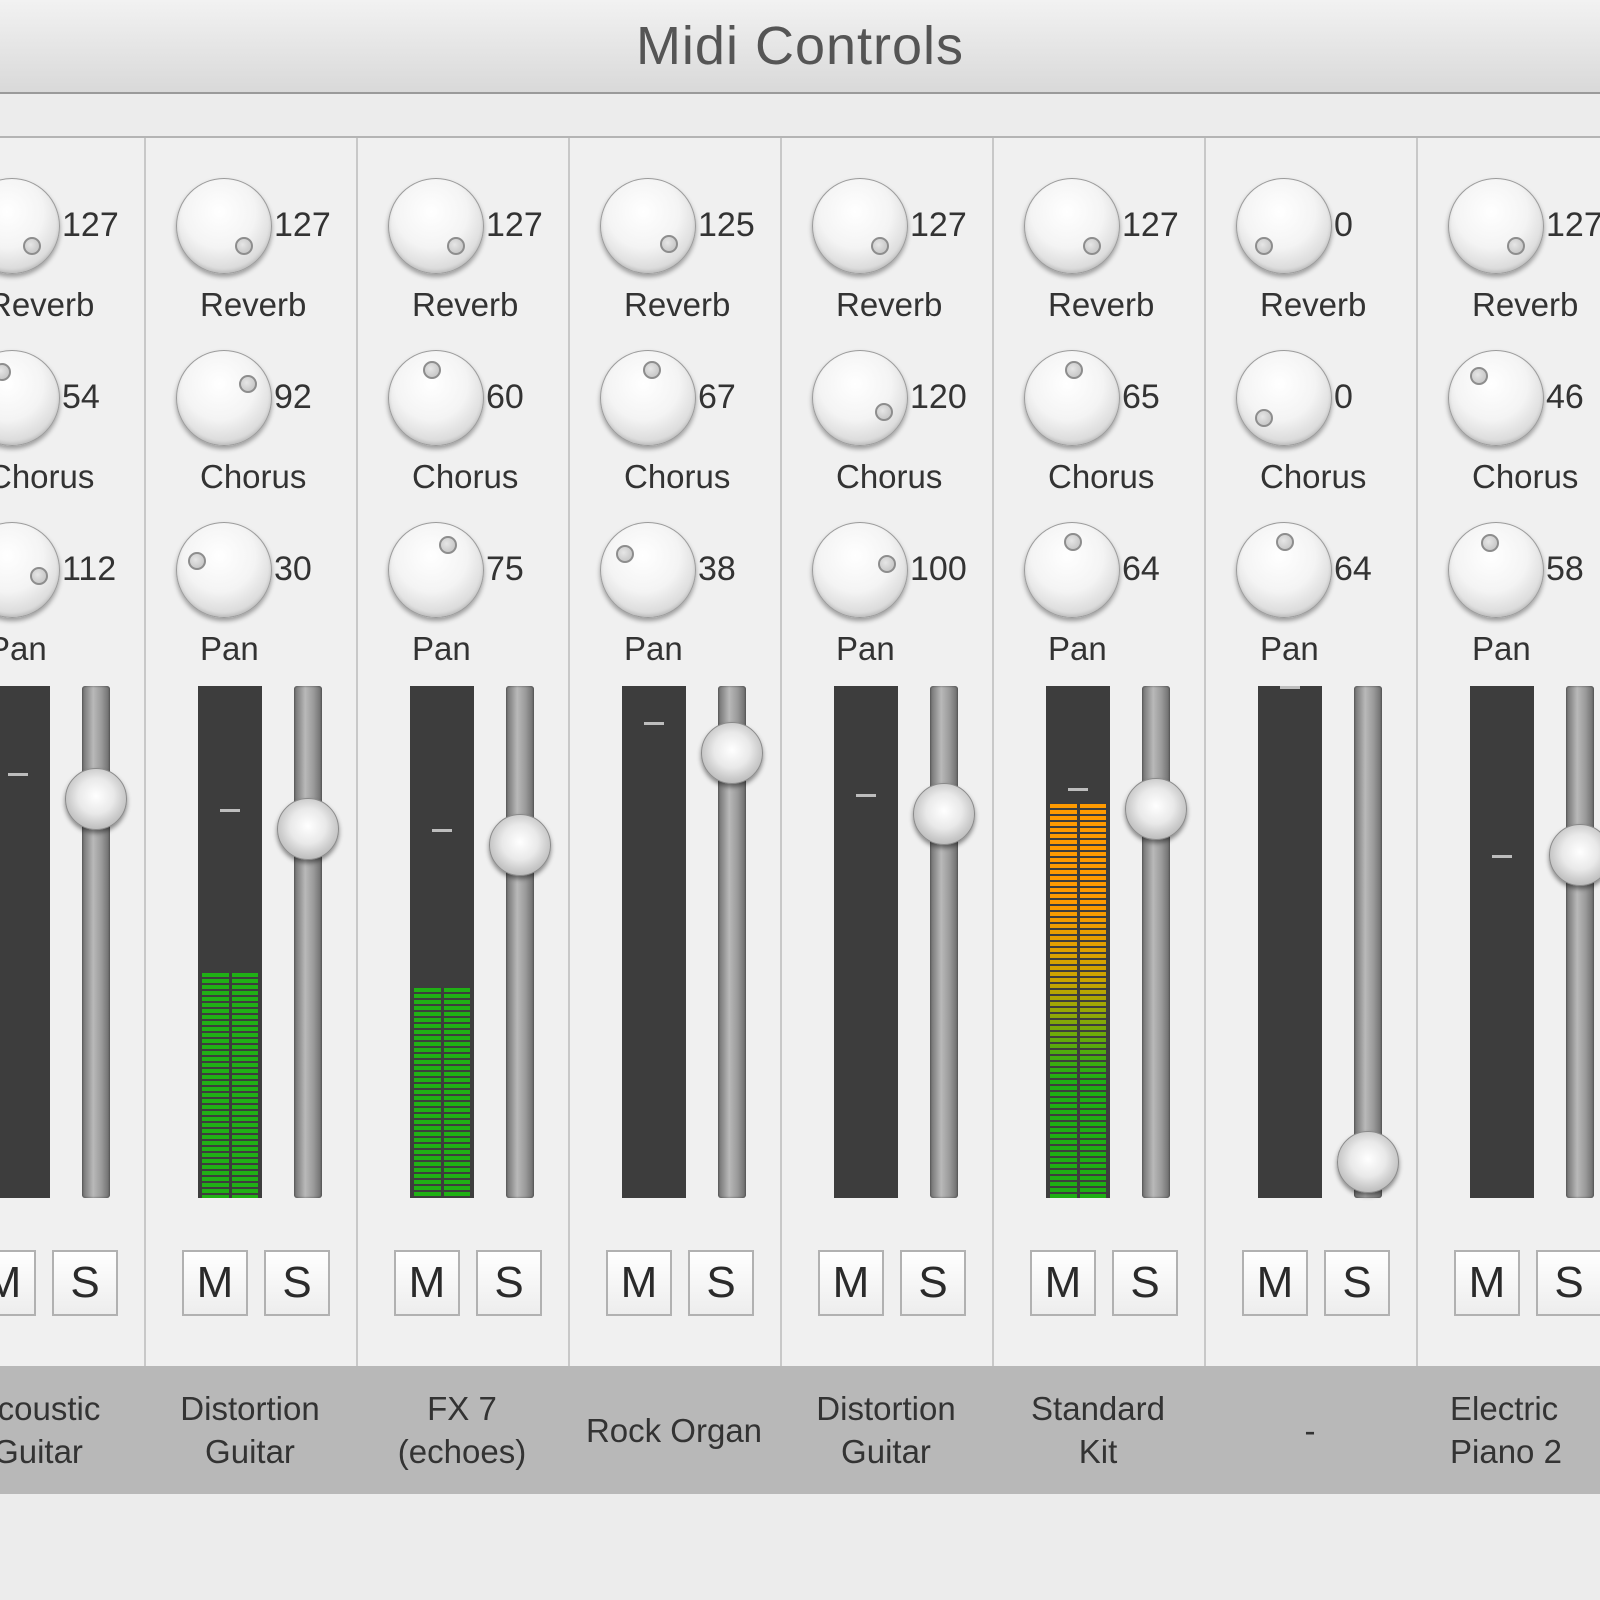 This screenshot has width=1600, height=1600. I want to click on chorus-value: 54, so click(81, 397).